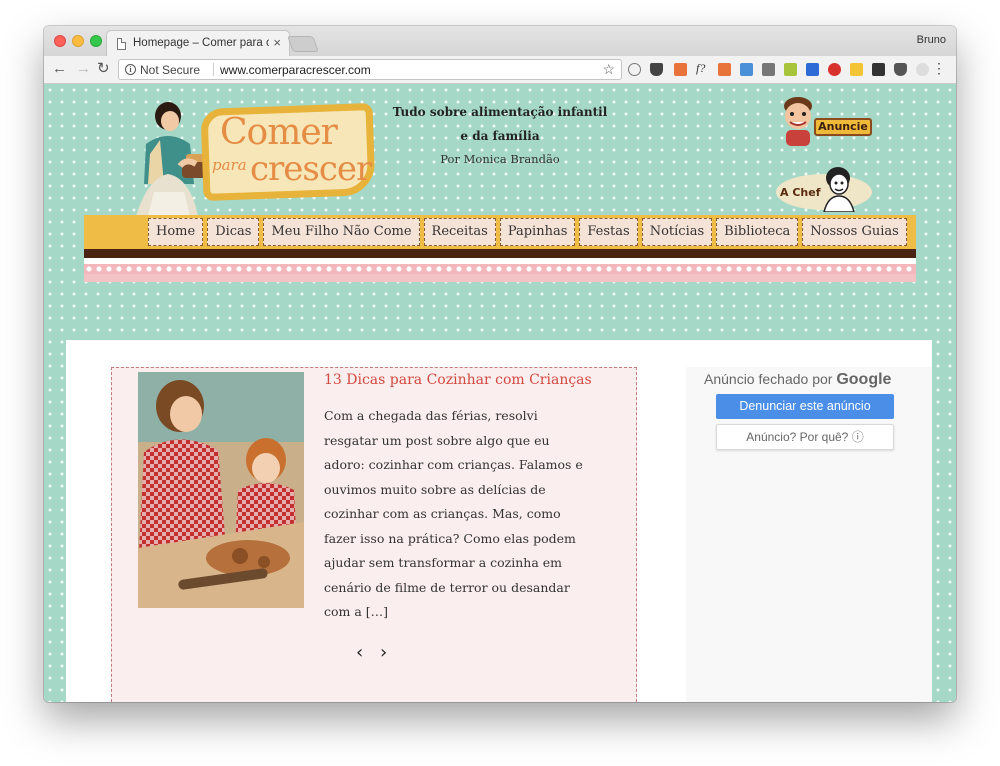 This screenshot has width=1000, height=766. I want to click on close-tab-icon: ×, so click(277, 42).